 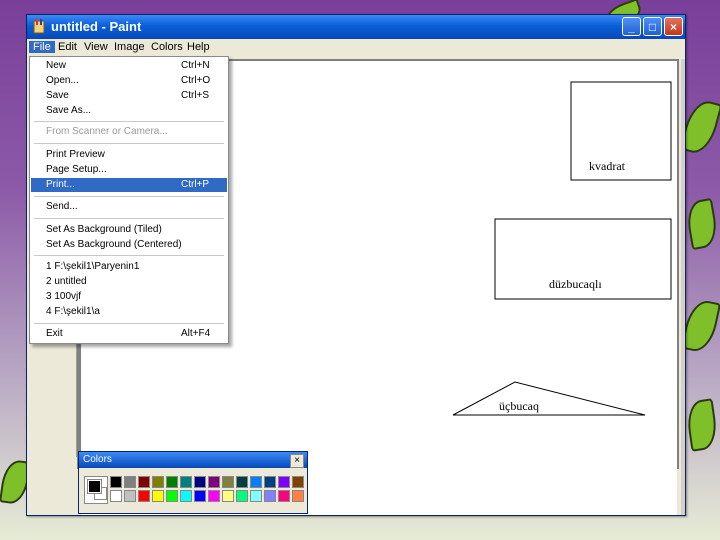 I want to click on label-kvadrat: kvadrat, so click(x=607, y=166).